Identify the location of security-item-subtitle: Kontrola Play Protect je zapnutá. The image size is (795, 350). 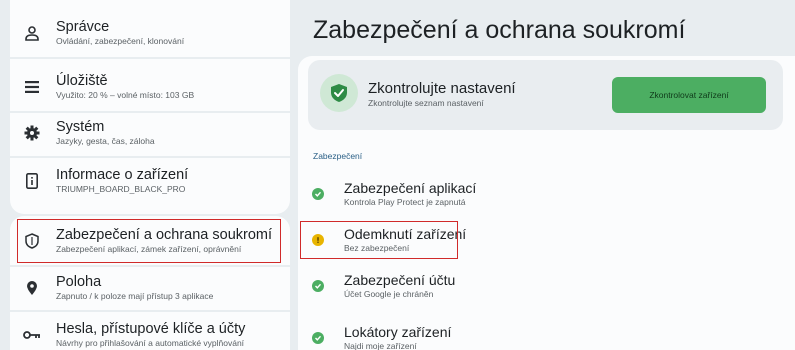
(405, 202).